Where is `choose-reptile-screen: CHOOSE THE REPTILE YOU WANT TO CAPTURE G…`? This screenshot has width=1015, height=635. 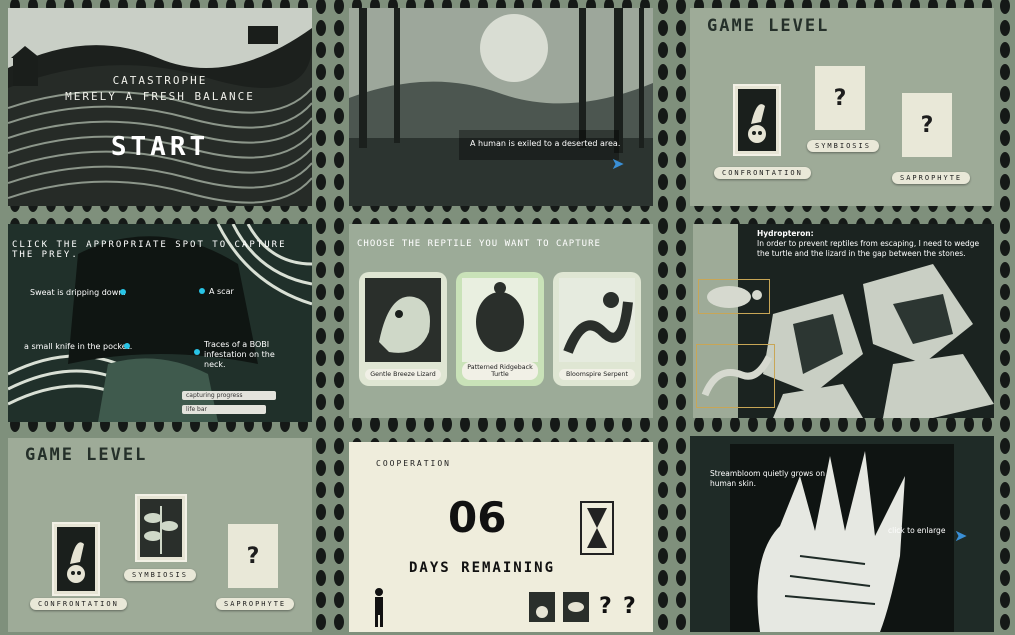 choose-reptile-screen: CHOOSE THE REPTILE YOU WANT TO CAPTURE G… is located at coordinates (501, 321).